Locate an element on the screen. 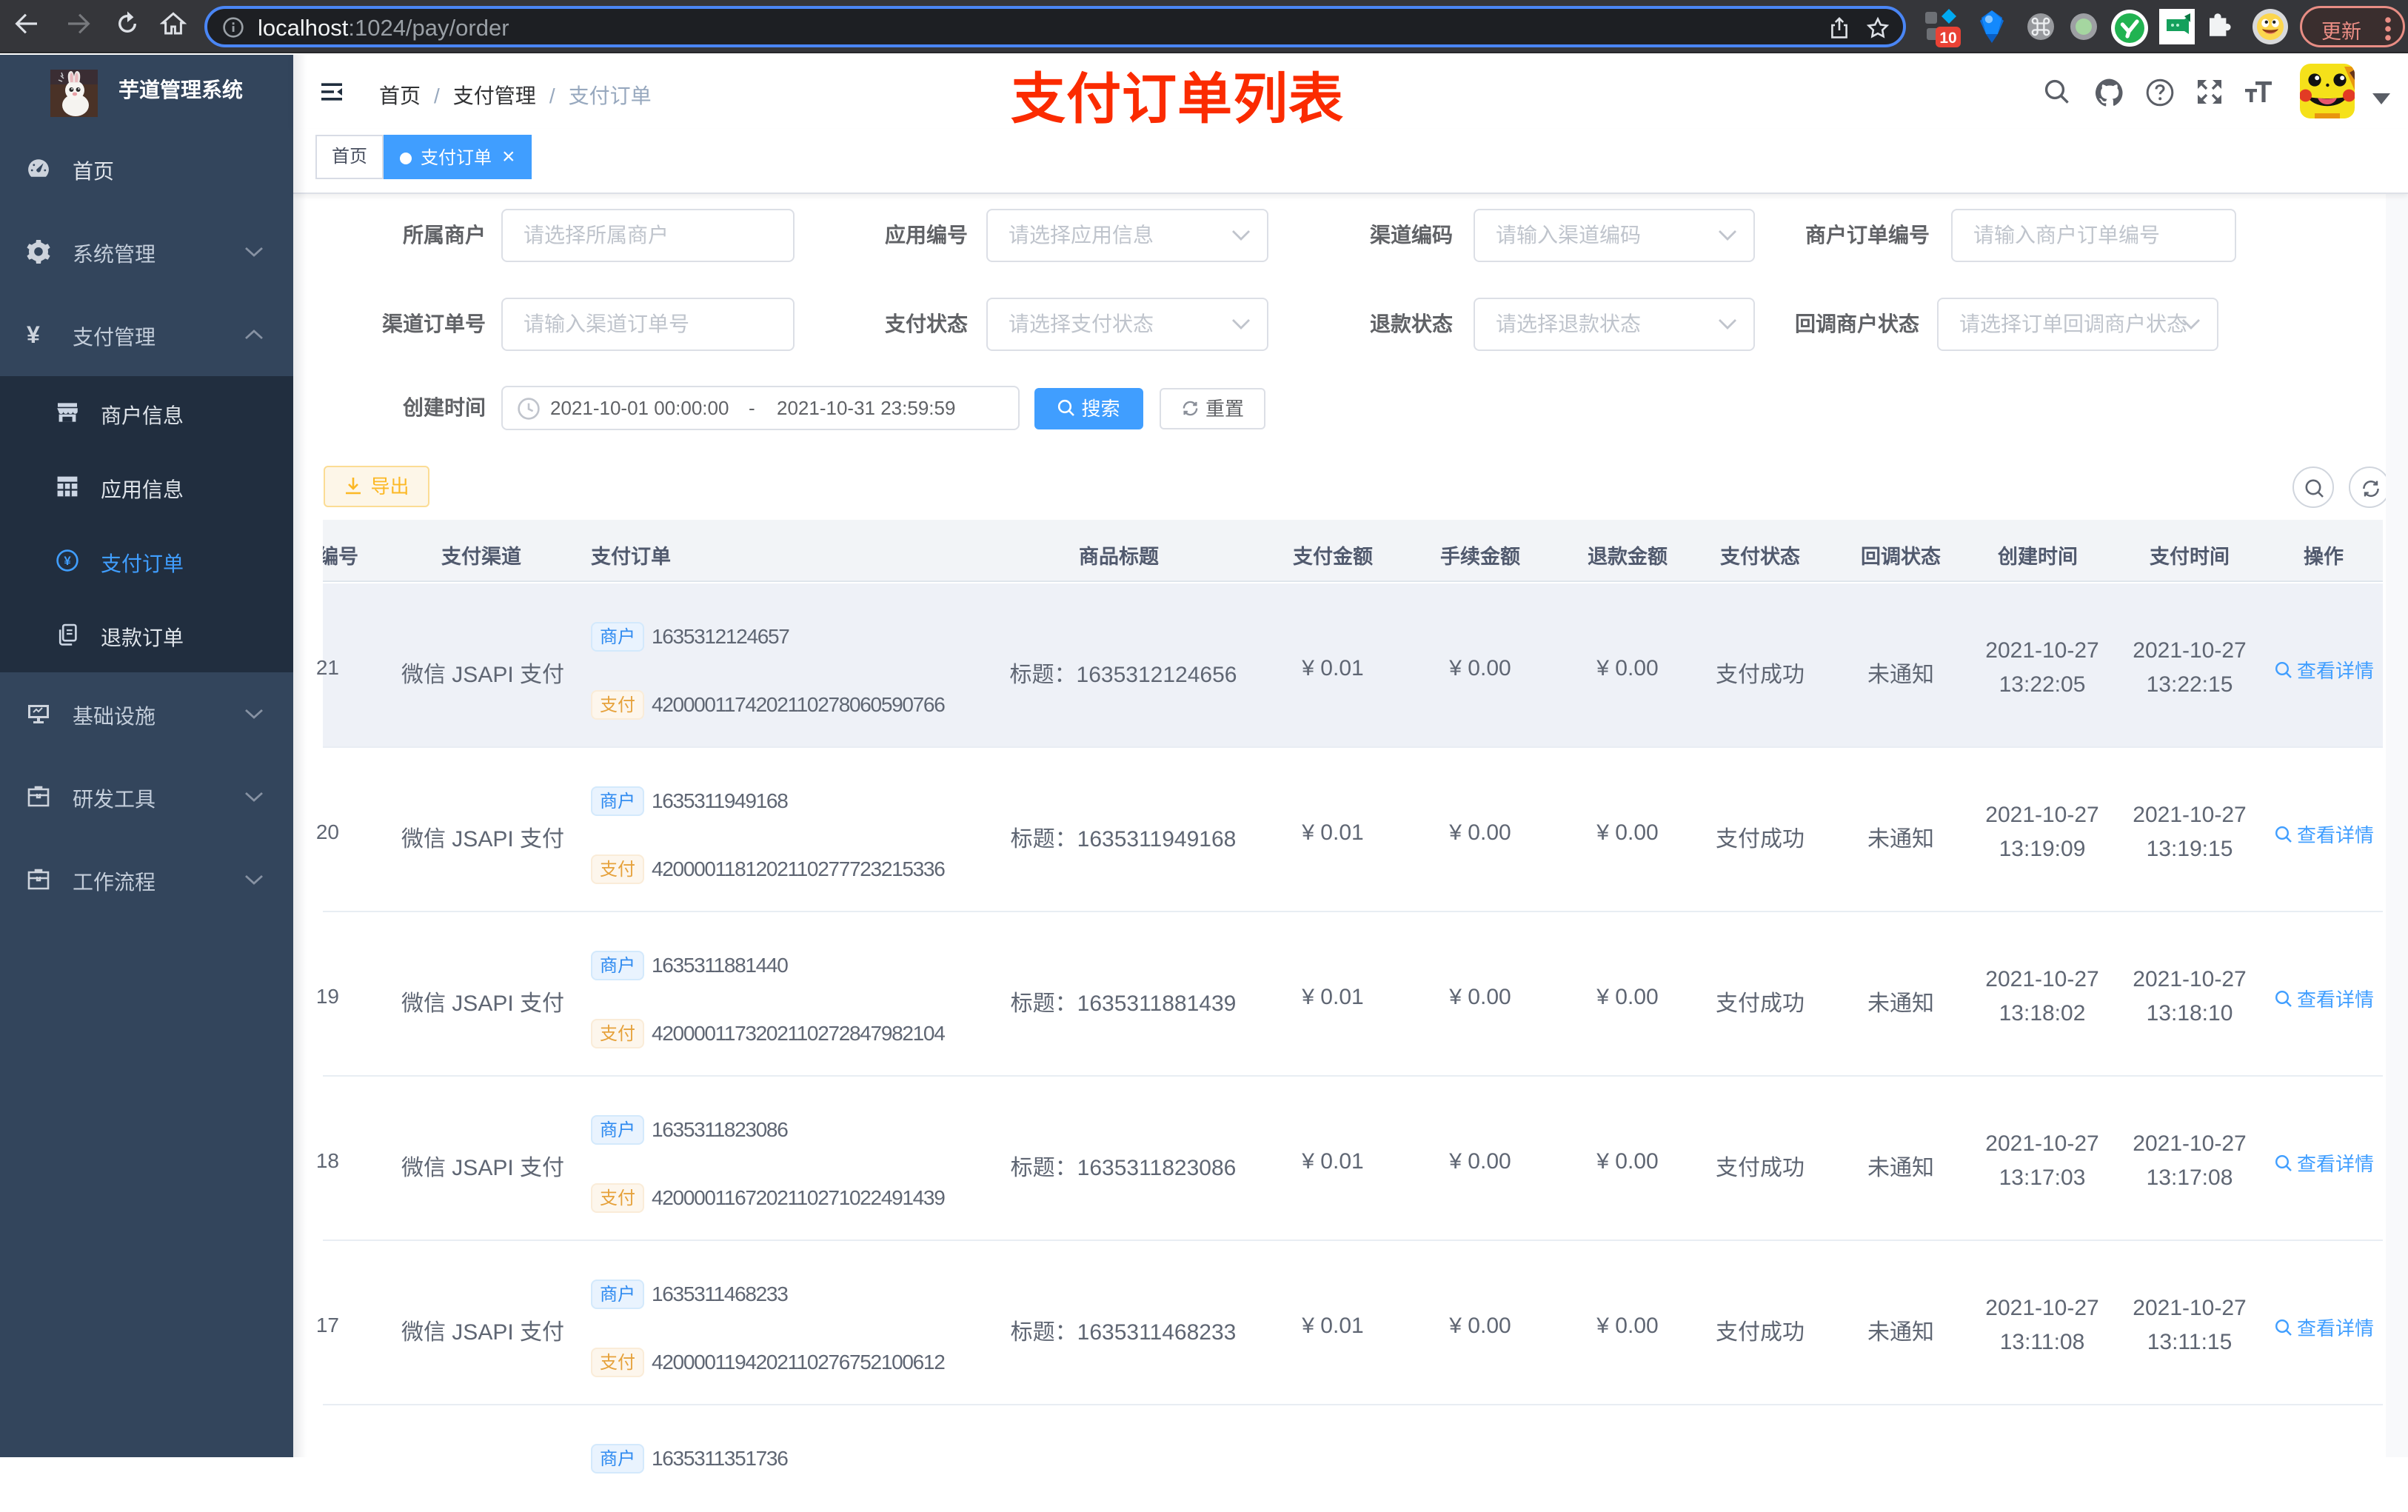 The width and height of the screenshot is (2408, 1512). svg-text: 10 is located at coordinates (1947, 38).